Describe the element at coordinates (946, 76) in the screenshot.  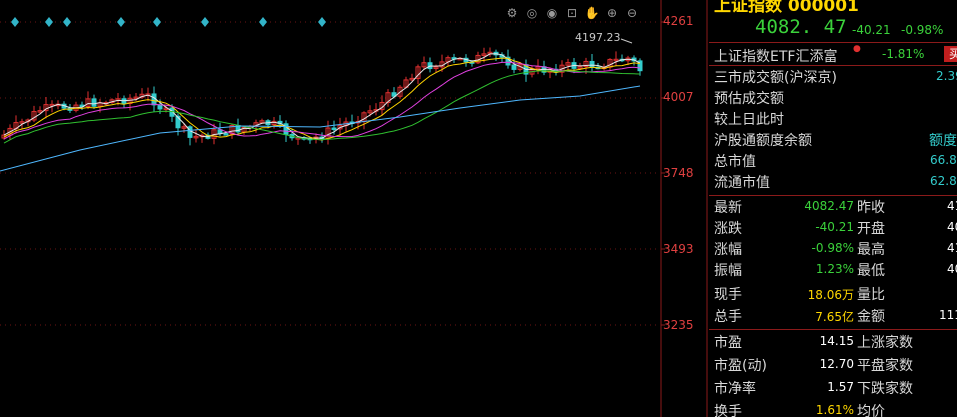
I see `info-value: 2.39` at that location.